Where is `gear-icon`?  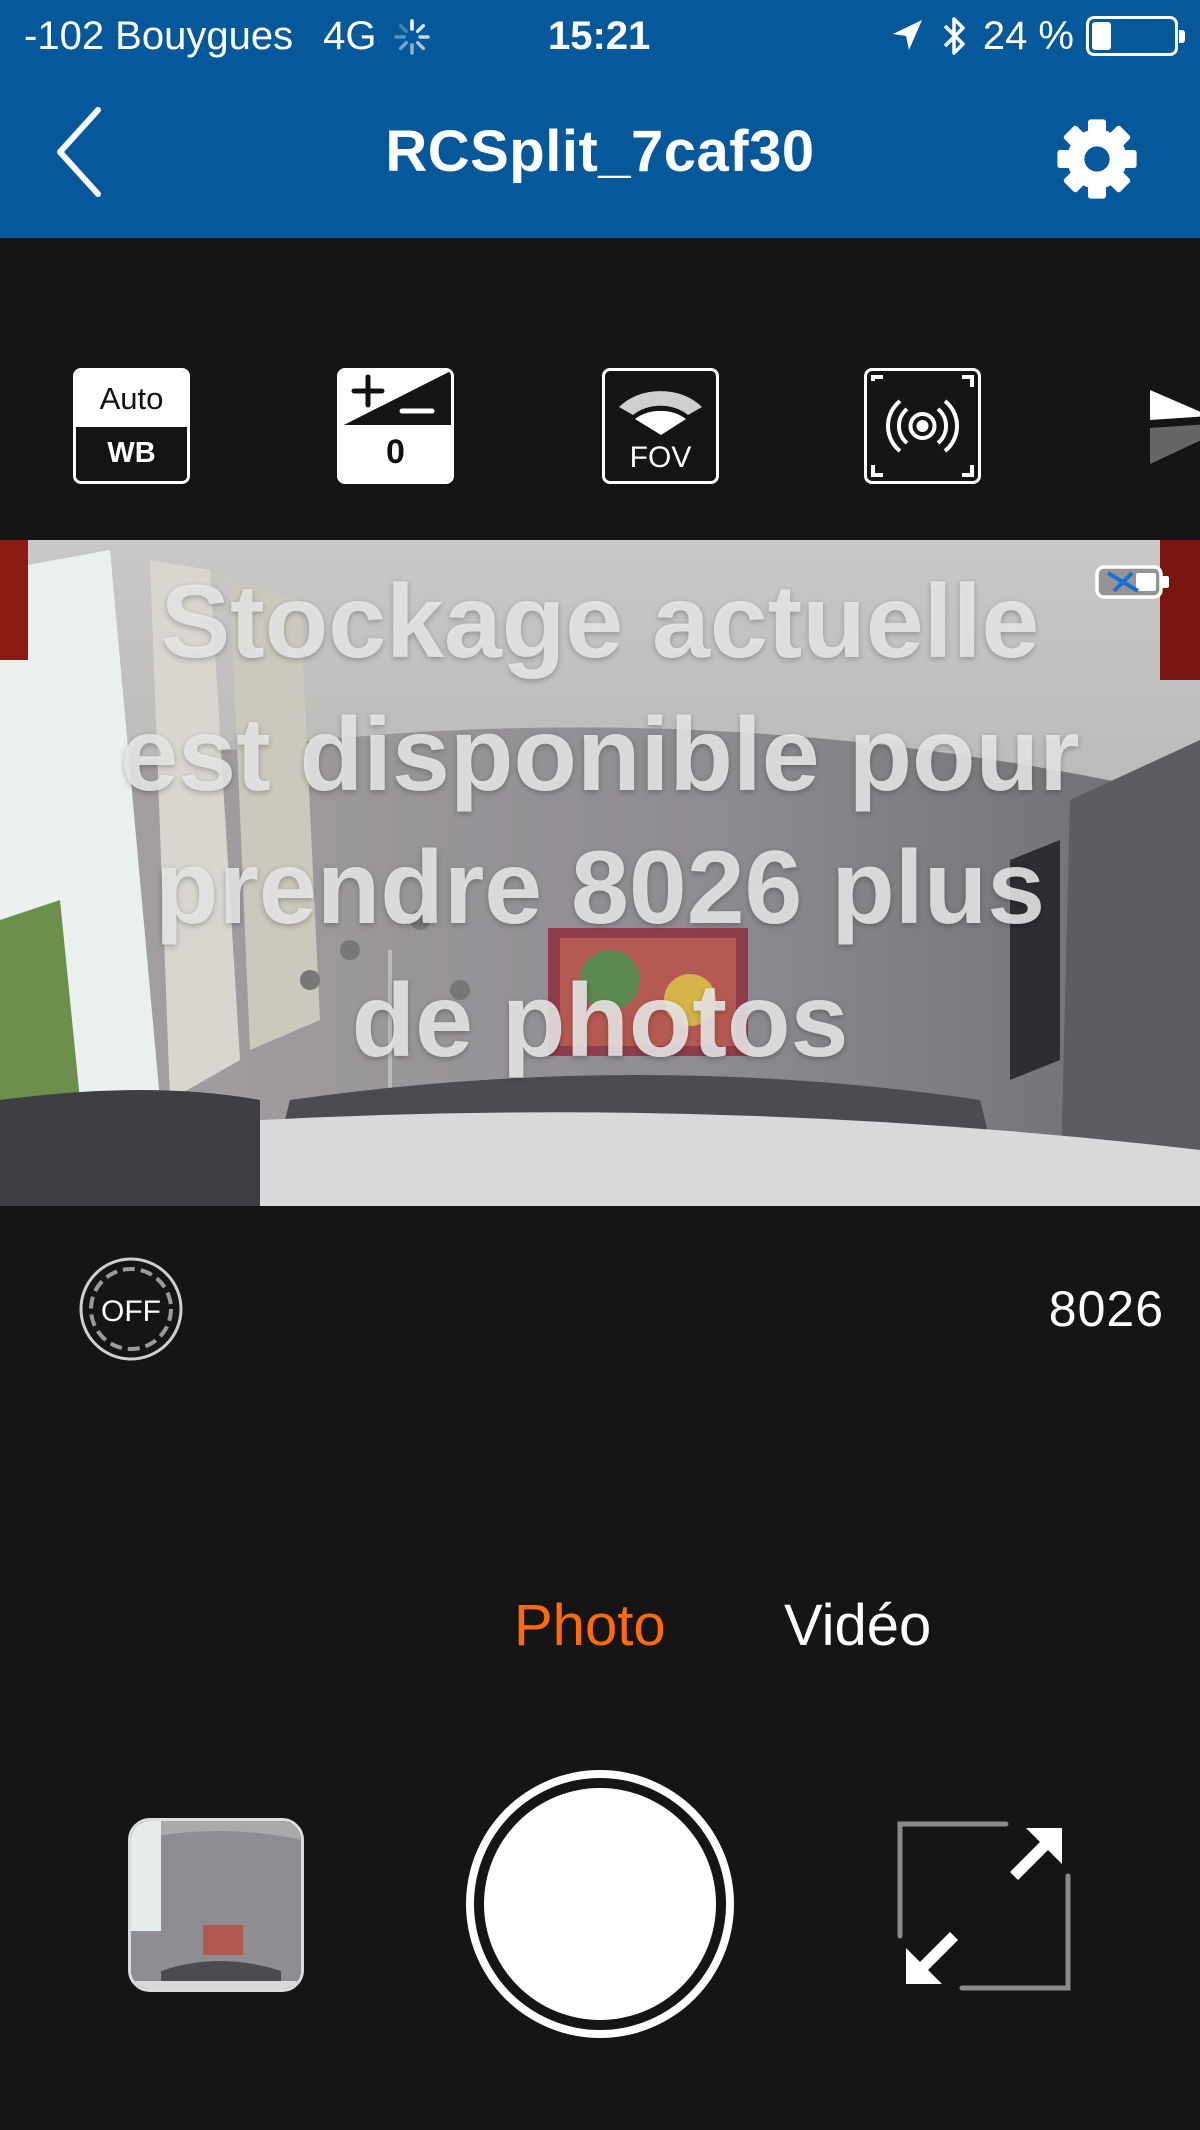 gear-icon is located at coordinates (1097, 159).